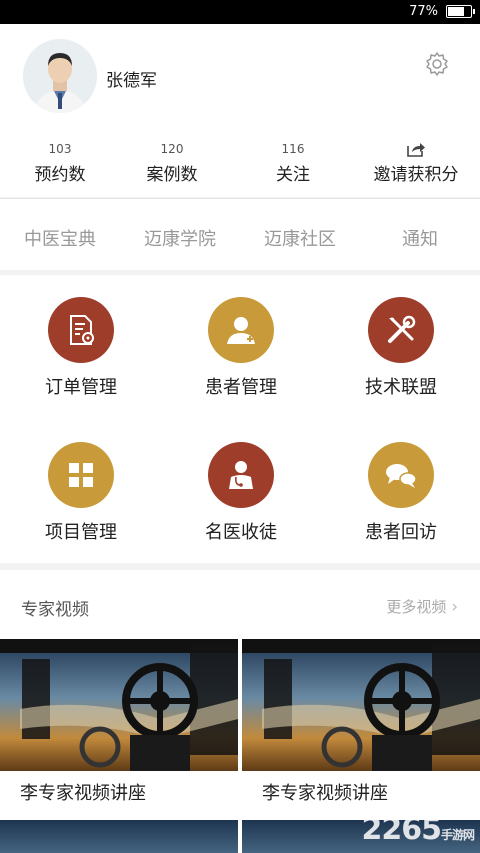 The width and height of the screenshot is (480, 853). I want to click on category-tabs: 中医宝典 迈康学院 迈康社区 通知, so click(240, 234).